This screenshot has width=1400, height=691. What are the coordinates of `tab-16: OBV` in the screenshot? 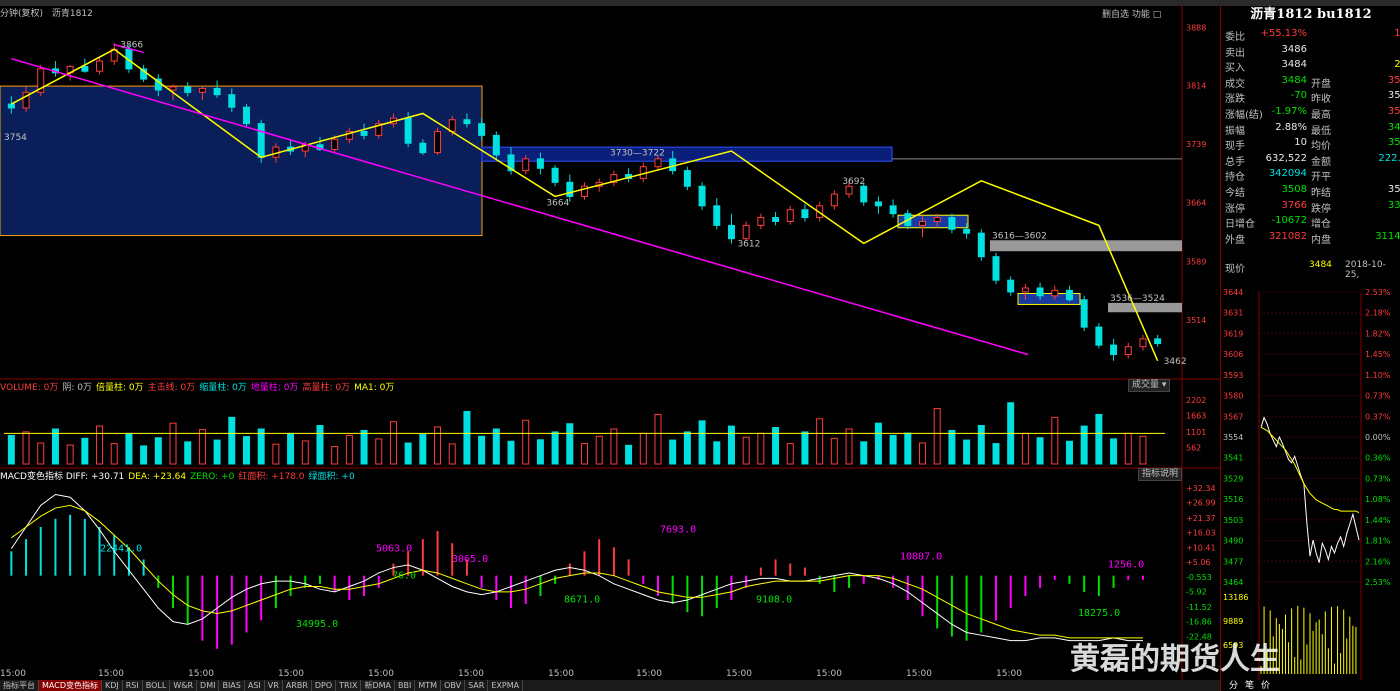 It's located at (453, 685).